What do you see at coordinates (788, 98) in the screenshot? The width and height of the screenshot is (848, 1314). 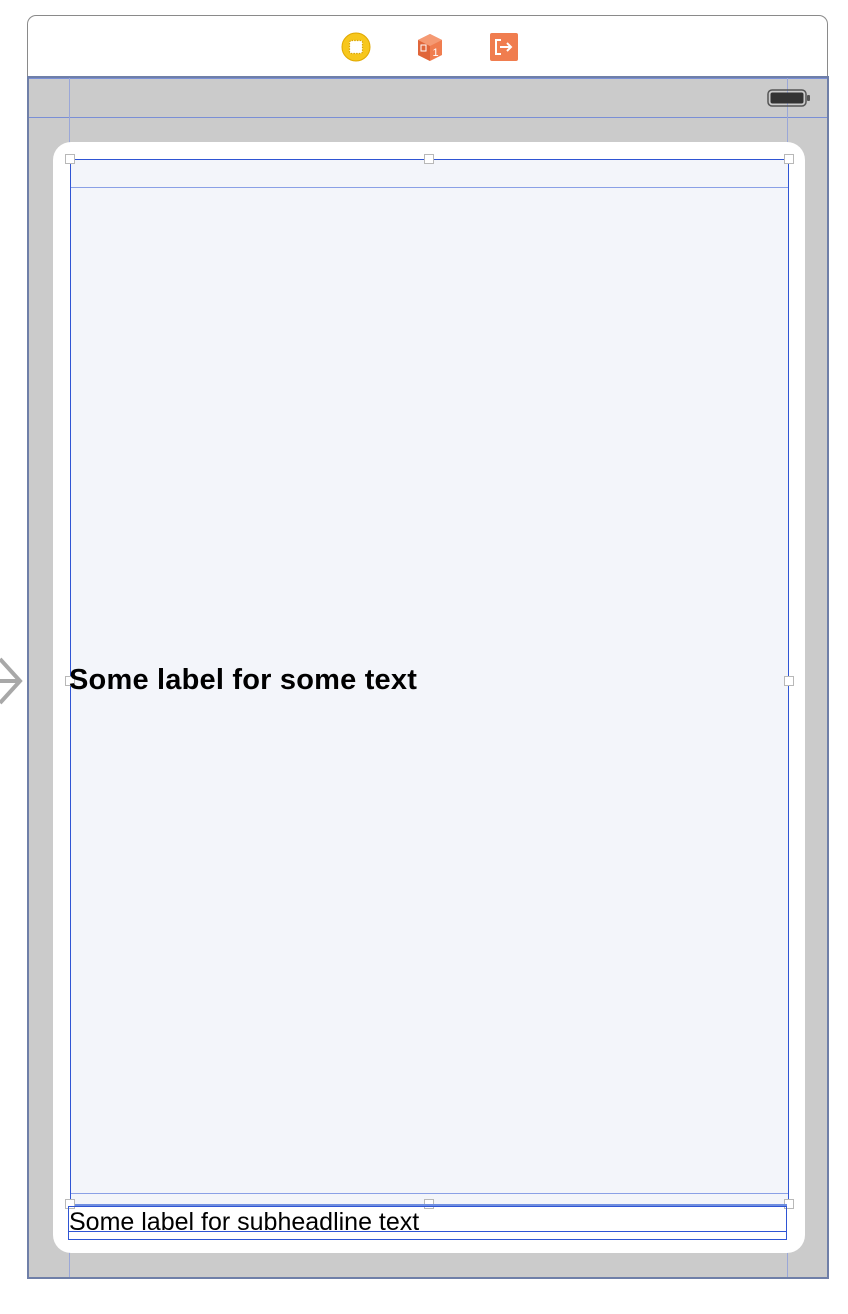 I see `battery-icon` at bounding box center [788, 98].